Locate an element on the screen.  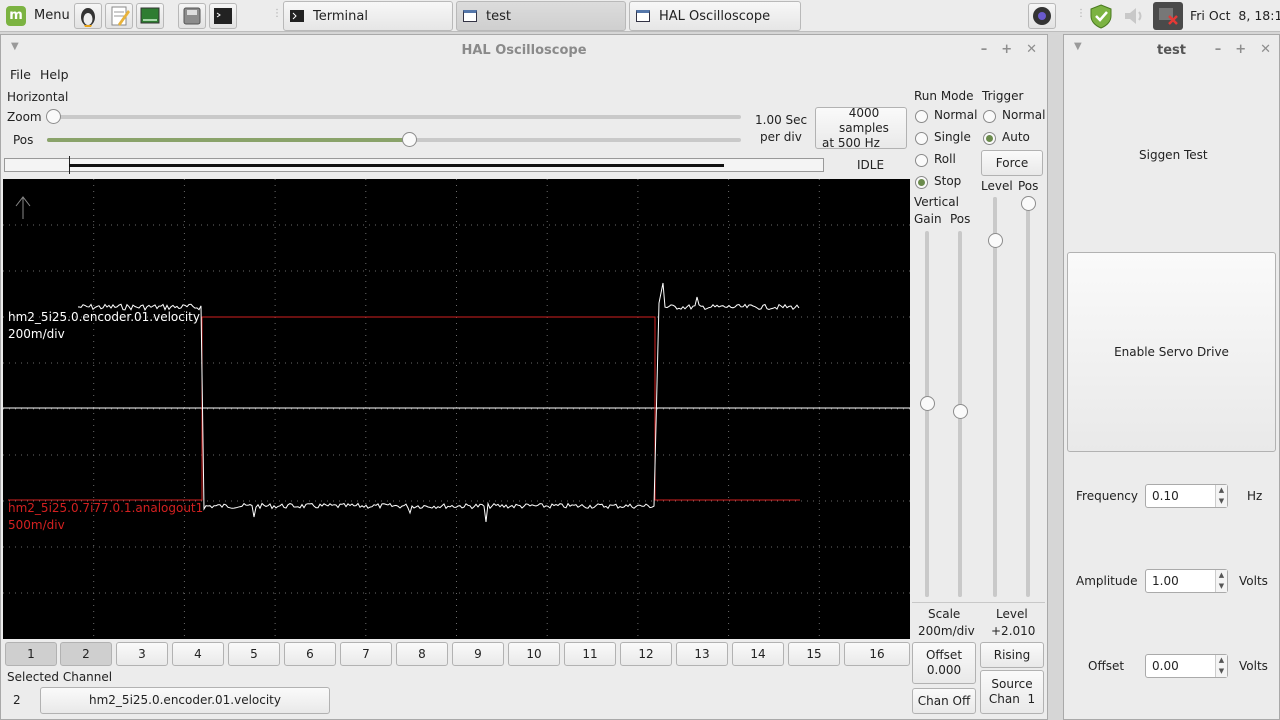
trigger-pos-slider-knob is located at coordinates (1028, 203).